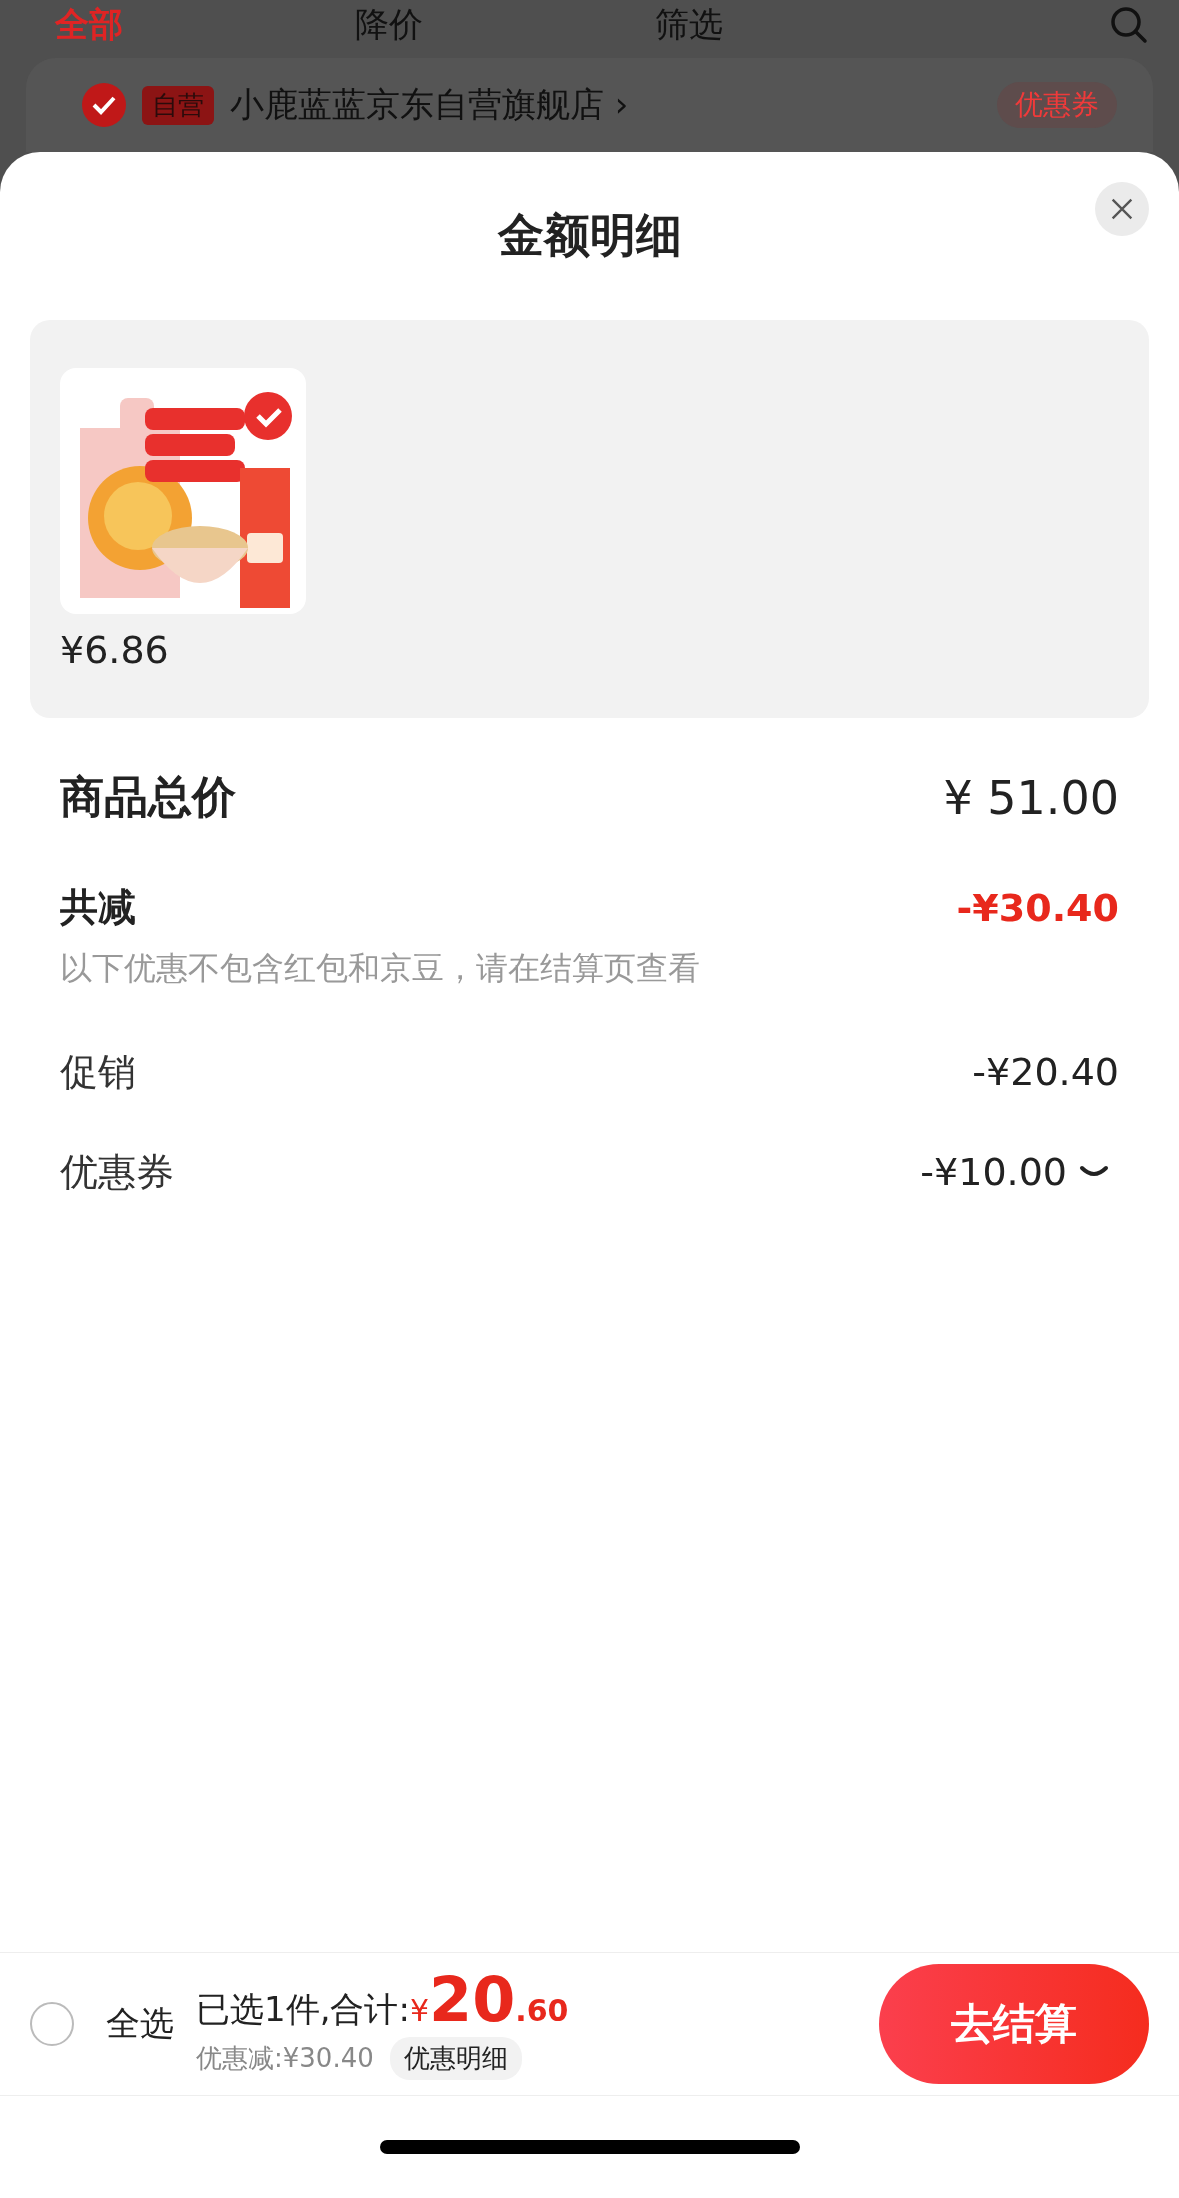 This screenshot has height=2198, width=1179. Describe the element at coordinates (1057, 105) in the screenshot. I see `coupon-button: 优惠券` at that location.